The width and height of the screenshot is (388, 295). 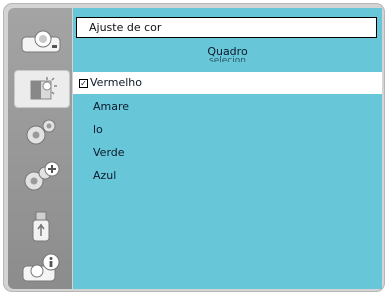 I want to click on sidebar-item-color, so click(x=42, y=89).